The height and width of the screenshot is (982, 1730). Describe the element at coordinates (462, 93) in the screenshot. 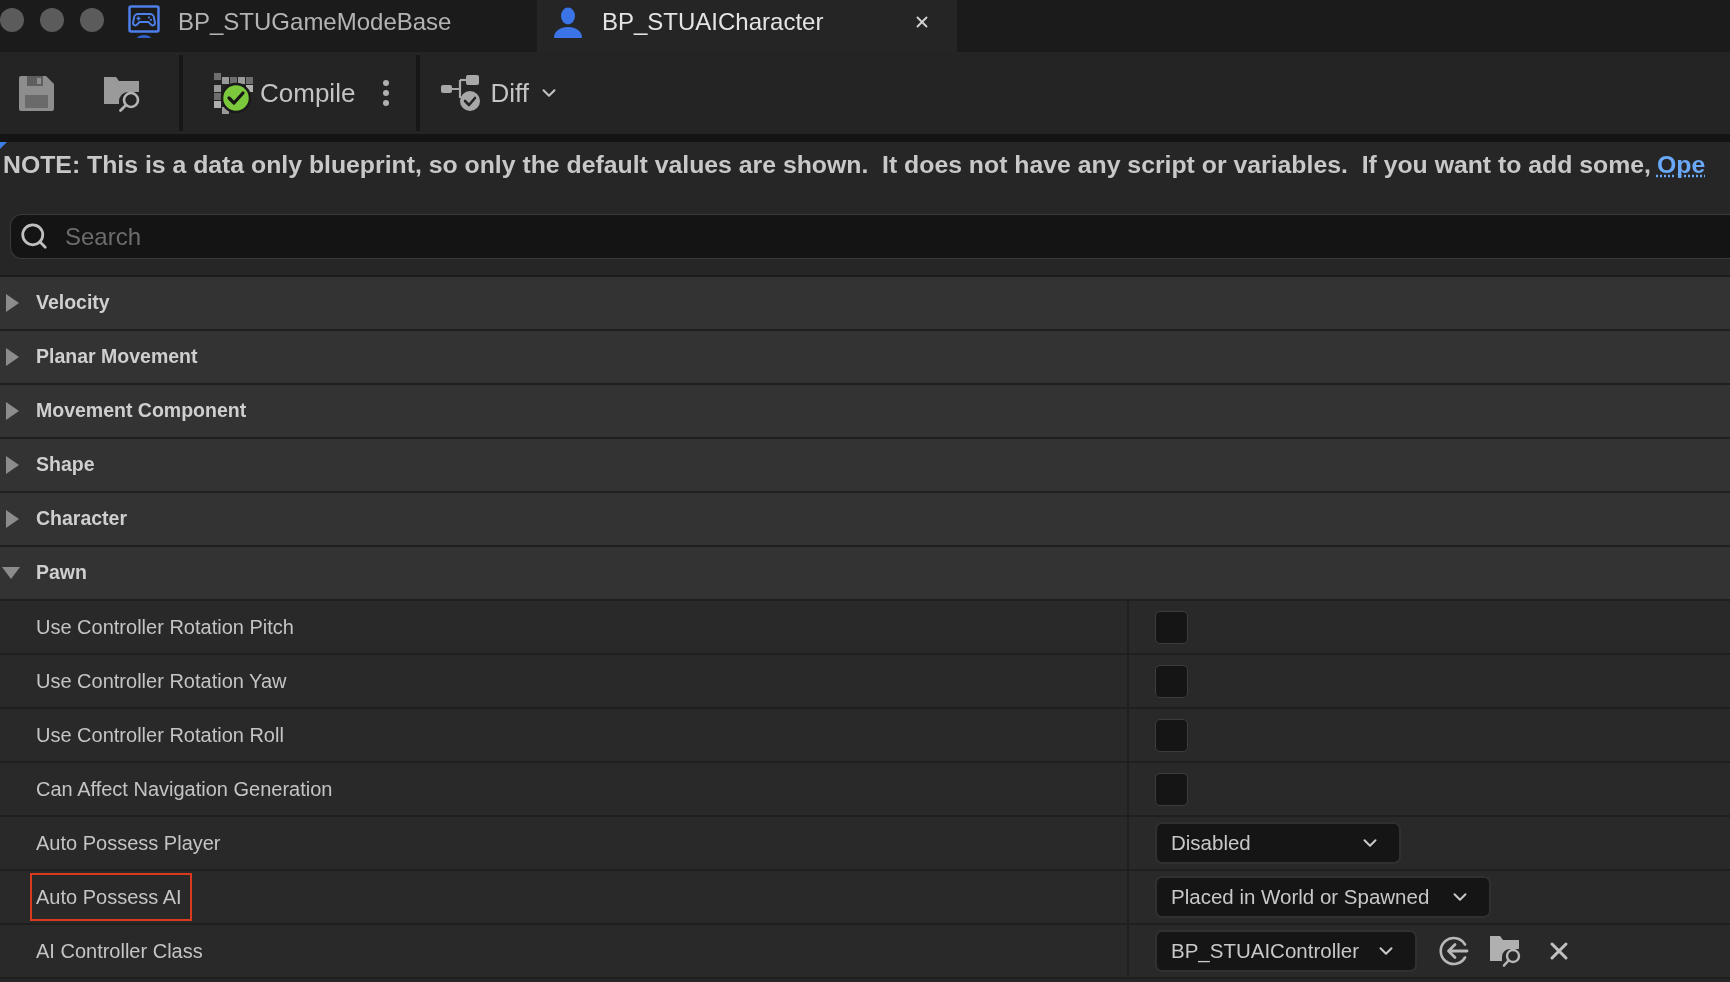

I see `diff-nodes-icon` at that location.